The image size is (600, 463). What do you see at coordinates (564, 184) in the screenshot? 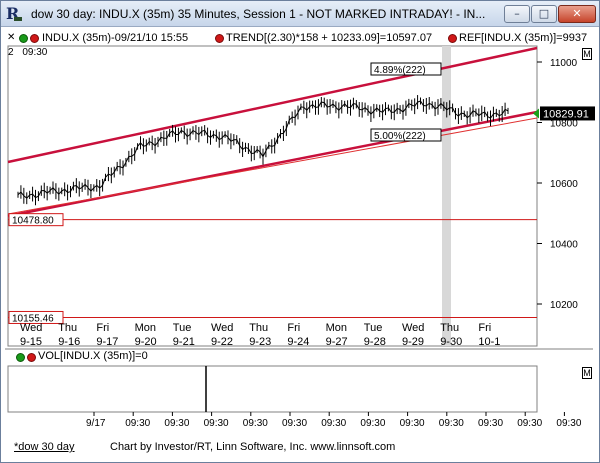
I see `y-tick-label: 10600` at bounding box center [564, 184].